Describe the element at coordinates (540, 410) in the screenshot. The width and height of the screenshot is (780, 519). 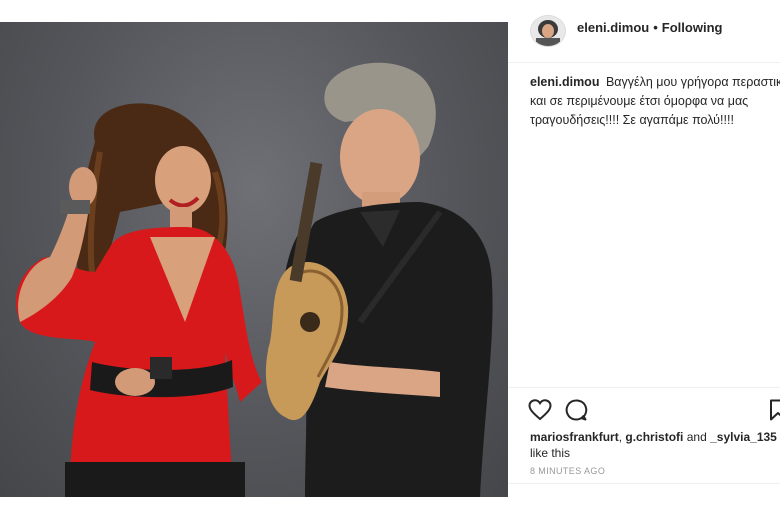
I see `heart-icon` at that location.